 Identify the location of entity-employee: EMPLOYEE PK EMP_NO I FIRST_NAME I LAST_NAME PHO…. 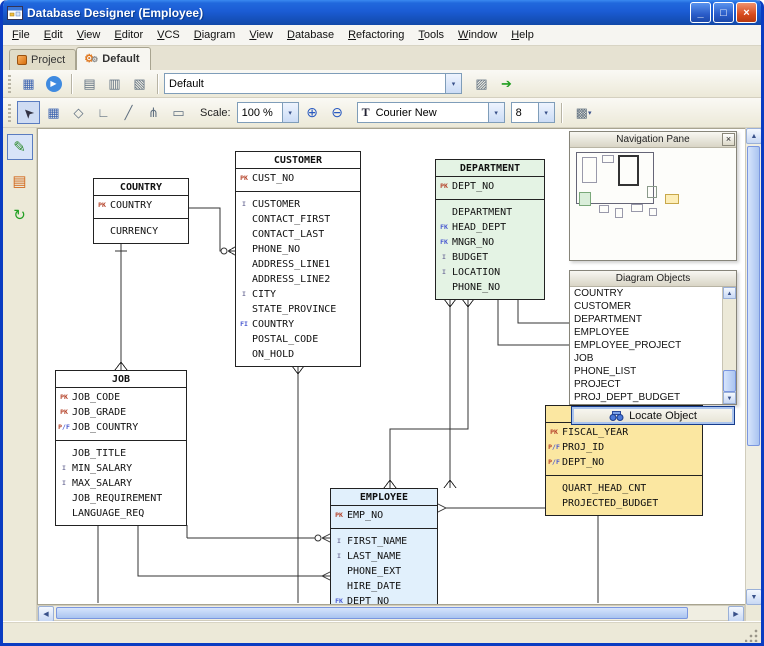
(384, 546).